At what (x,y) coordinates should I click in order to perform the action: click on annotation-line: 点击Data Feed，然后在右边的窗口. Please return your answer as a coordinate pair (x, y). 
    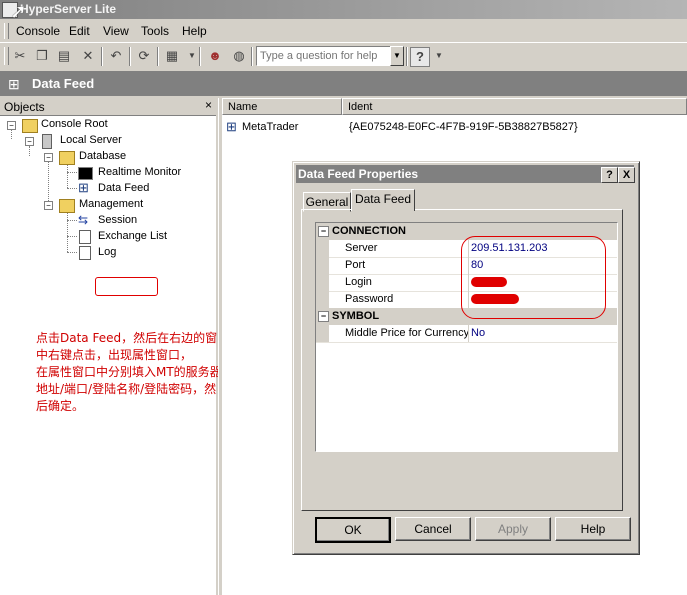
    Looking at the image, I should click on (133, 338).